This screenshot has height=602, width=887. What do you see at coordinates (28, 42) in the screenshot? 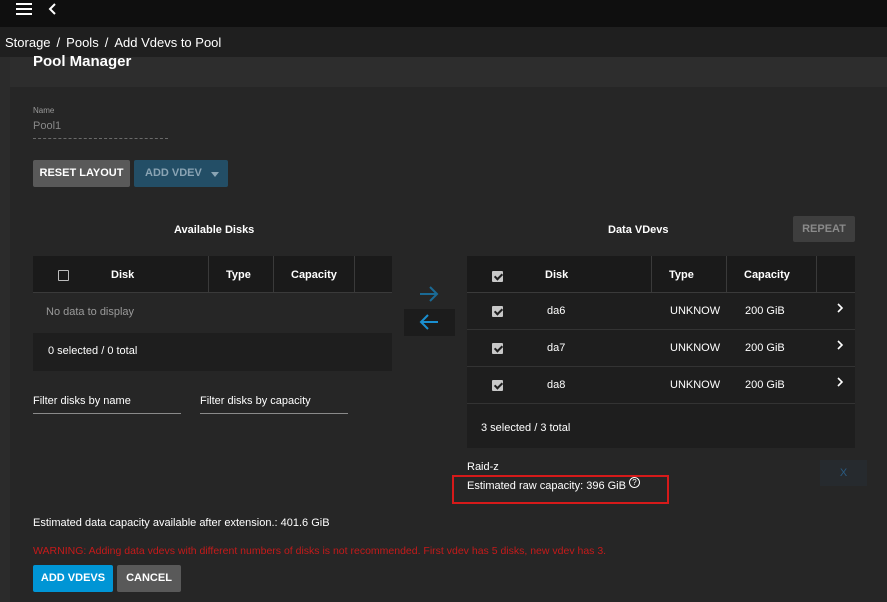
I see `breadcrumb-storage: Storage` at bounding box center [28, 42].